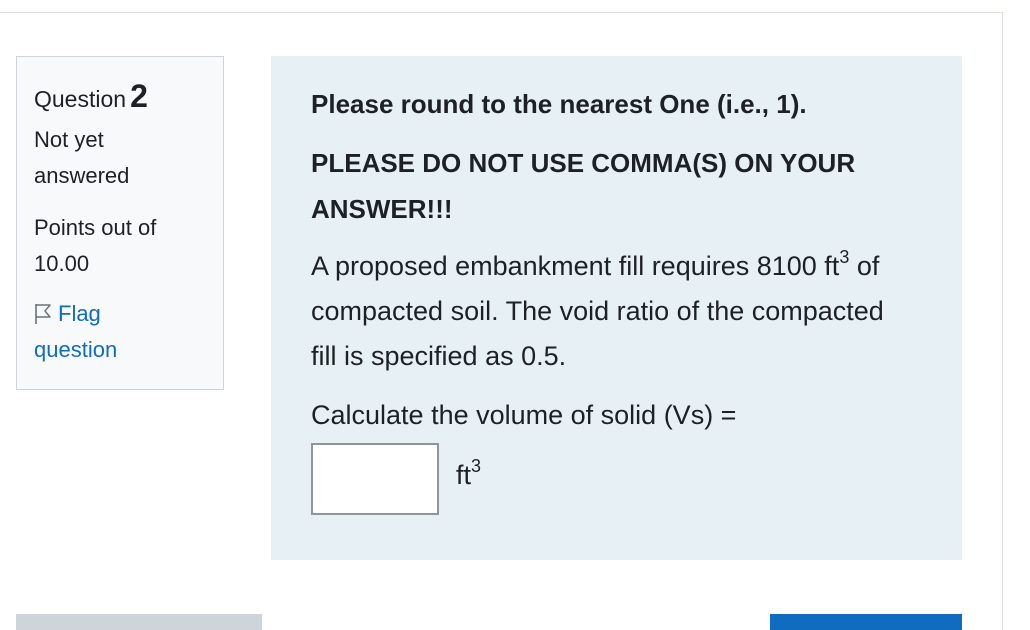 This screenshot has width=1030, height=630. What do you see at coordinates (82, 175) in the screenshot?
I see `state-line-2: answered` at bounding box center [82, 175].